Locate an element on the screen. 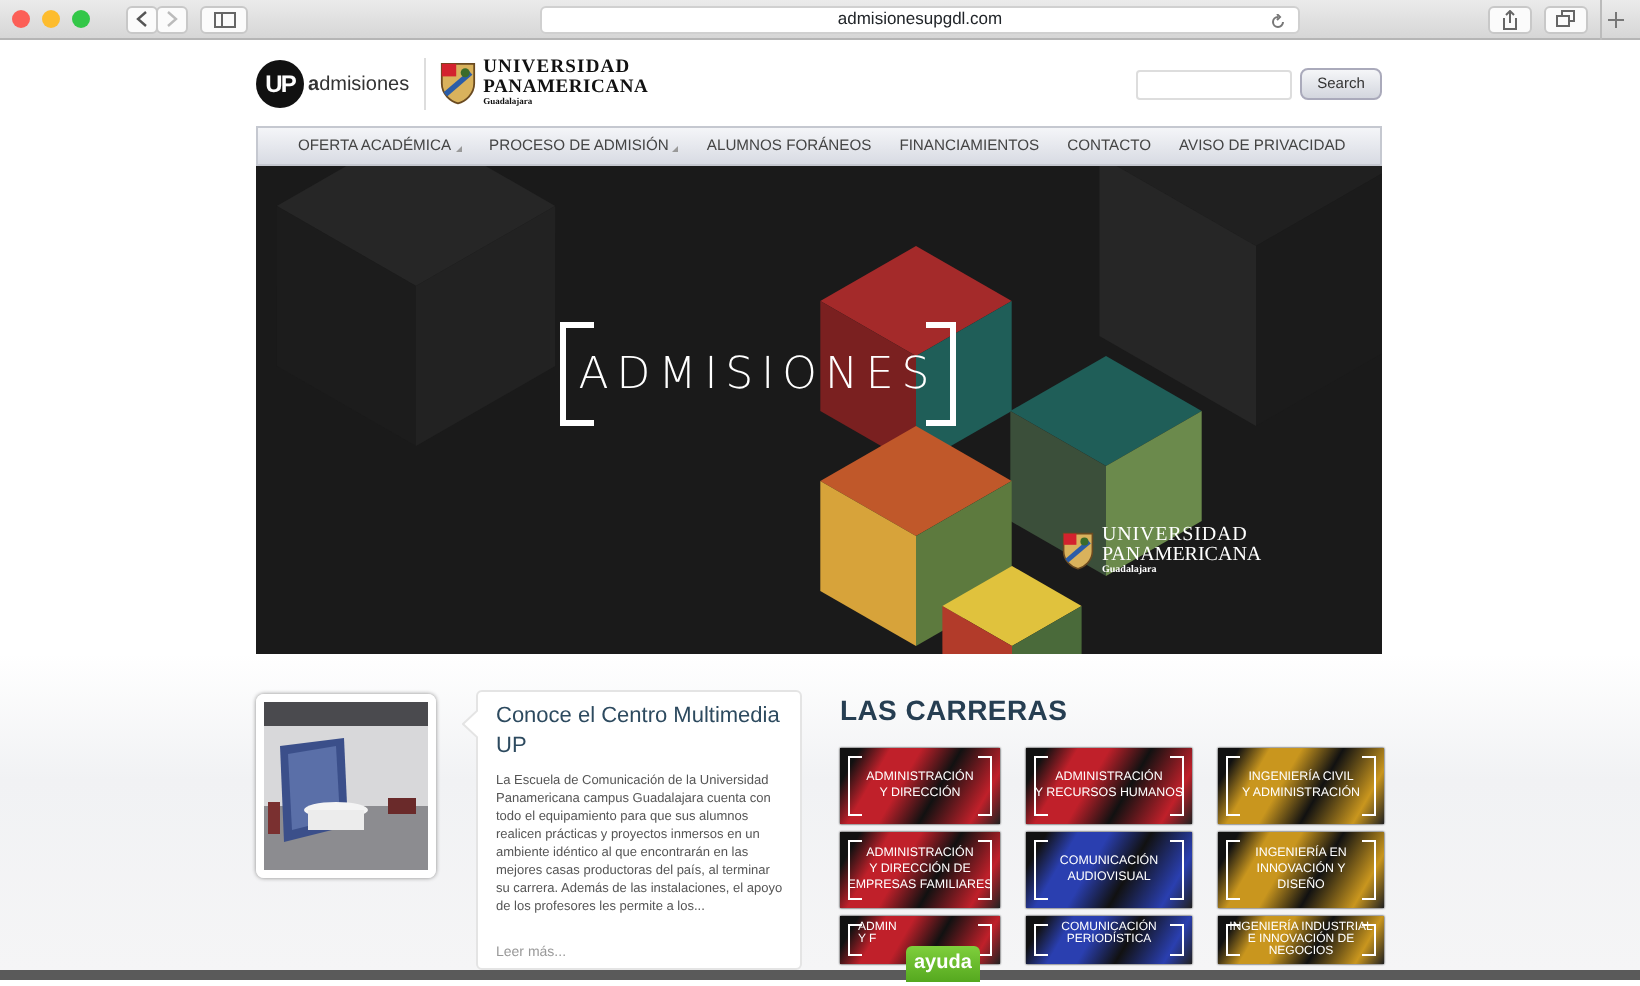 The height and width of the screenshot is (986, 1640). sidebar-icon is located at coordinates (224, 19).